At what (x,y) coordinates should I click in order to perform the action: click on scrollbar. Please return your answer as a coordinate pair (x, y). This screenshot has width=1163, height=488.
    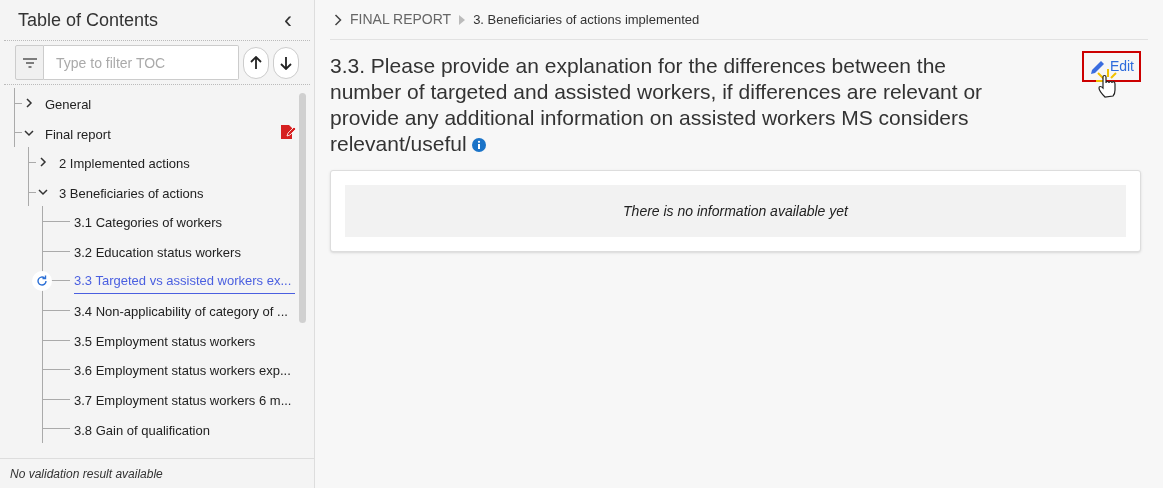
    Looking at the image, I should click on (302, 208).